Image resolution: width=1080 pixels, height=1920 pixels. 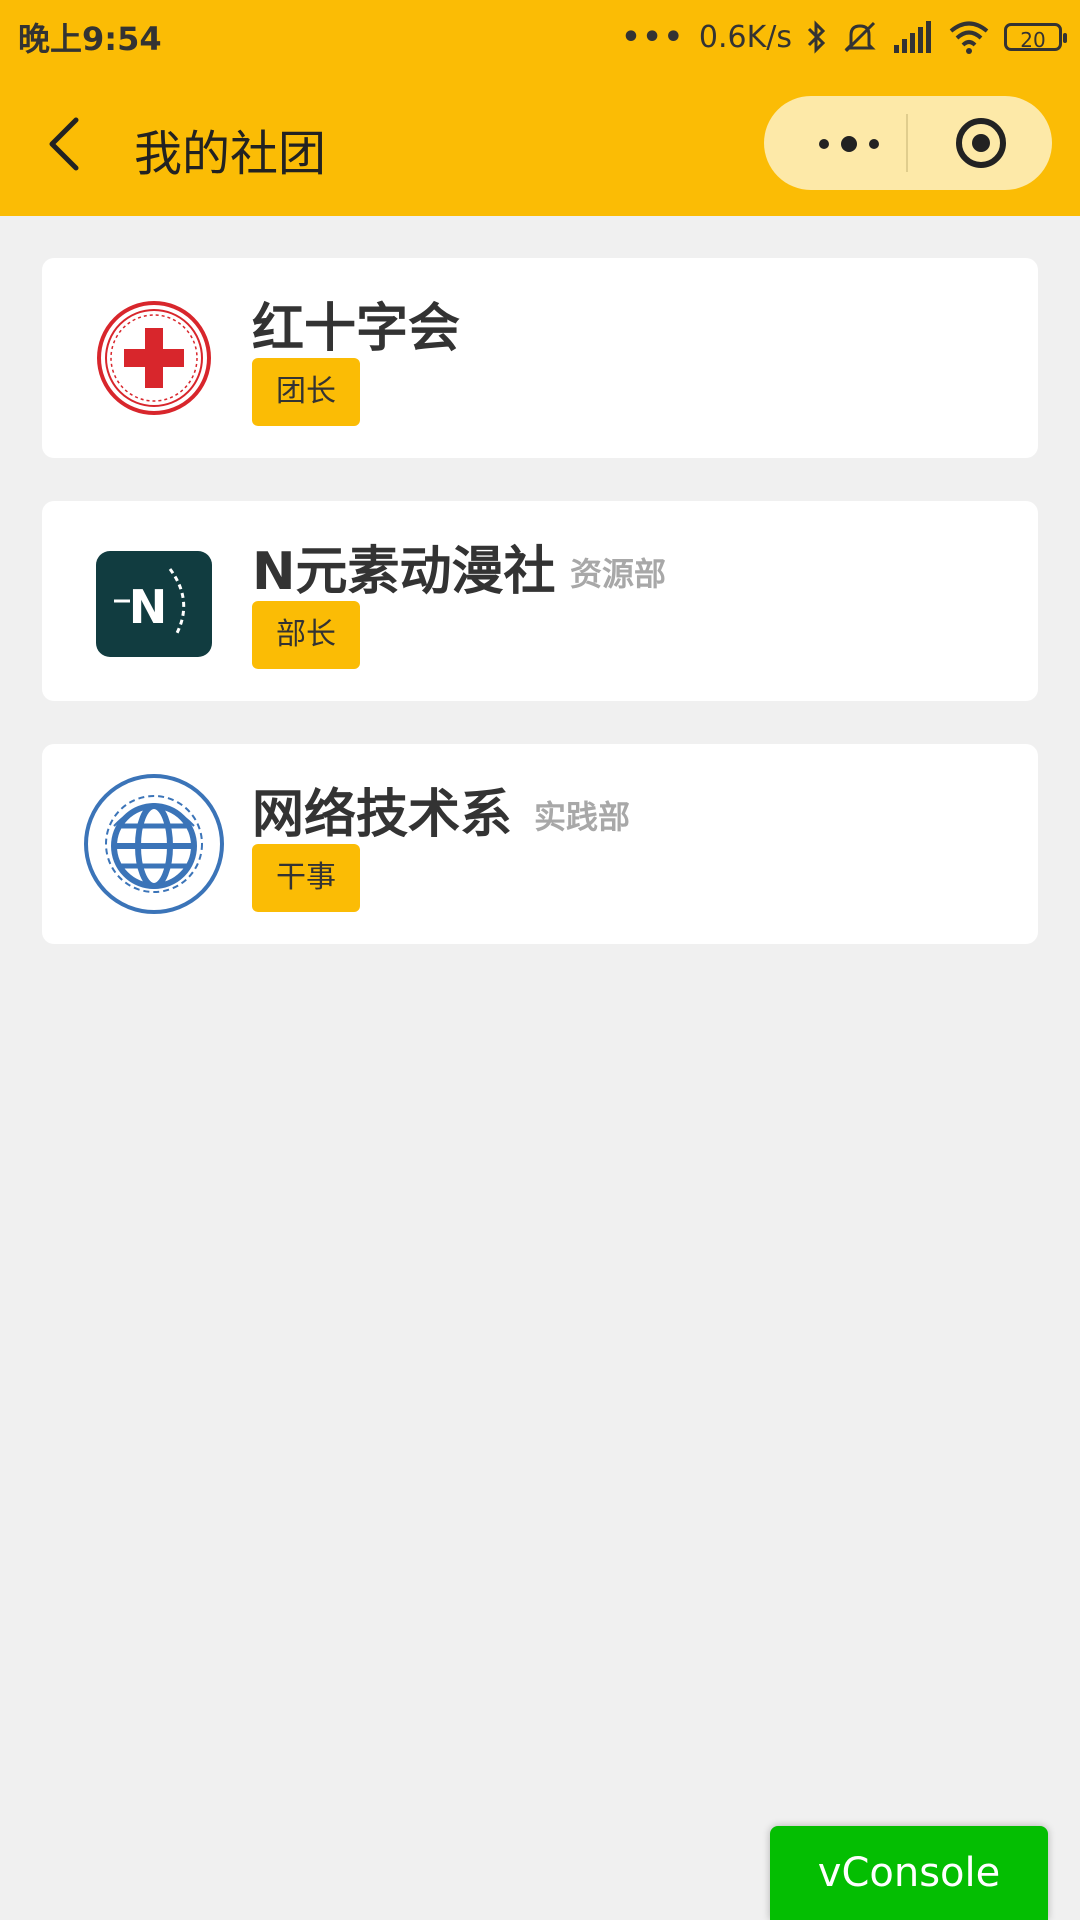 I want to click on status-icons: ••• 0.6K/s 20, so click(x=844, y=37).